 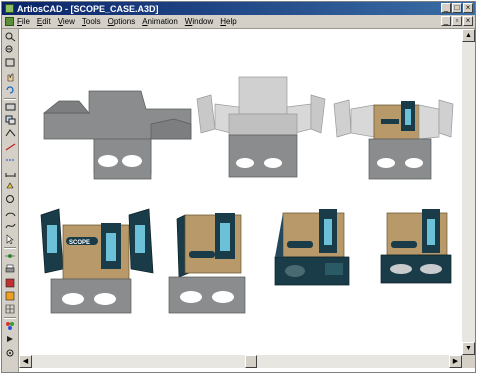 I want to click on select-icon, so click(x=10, y=239).